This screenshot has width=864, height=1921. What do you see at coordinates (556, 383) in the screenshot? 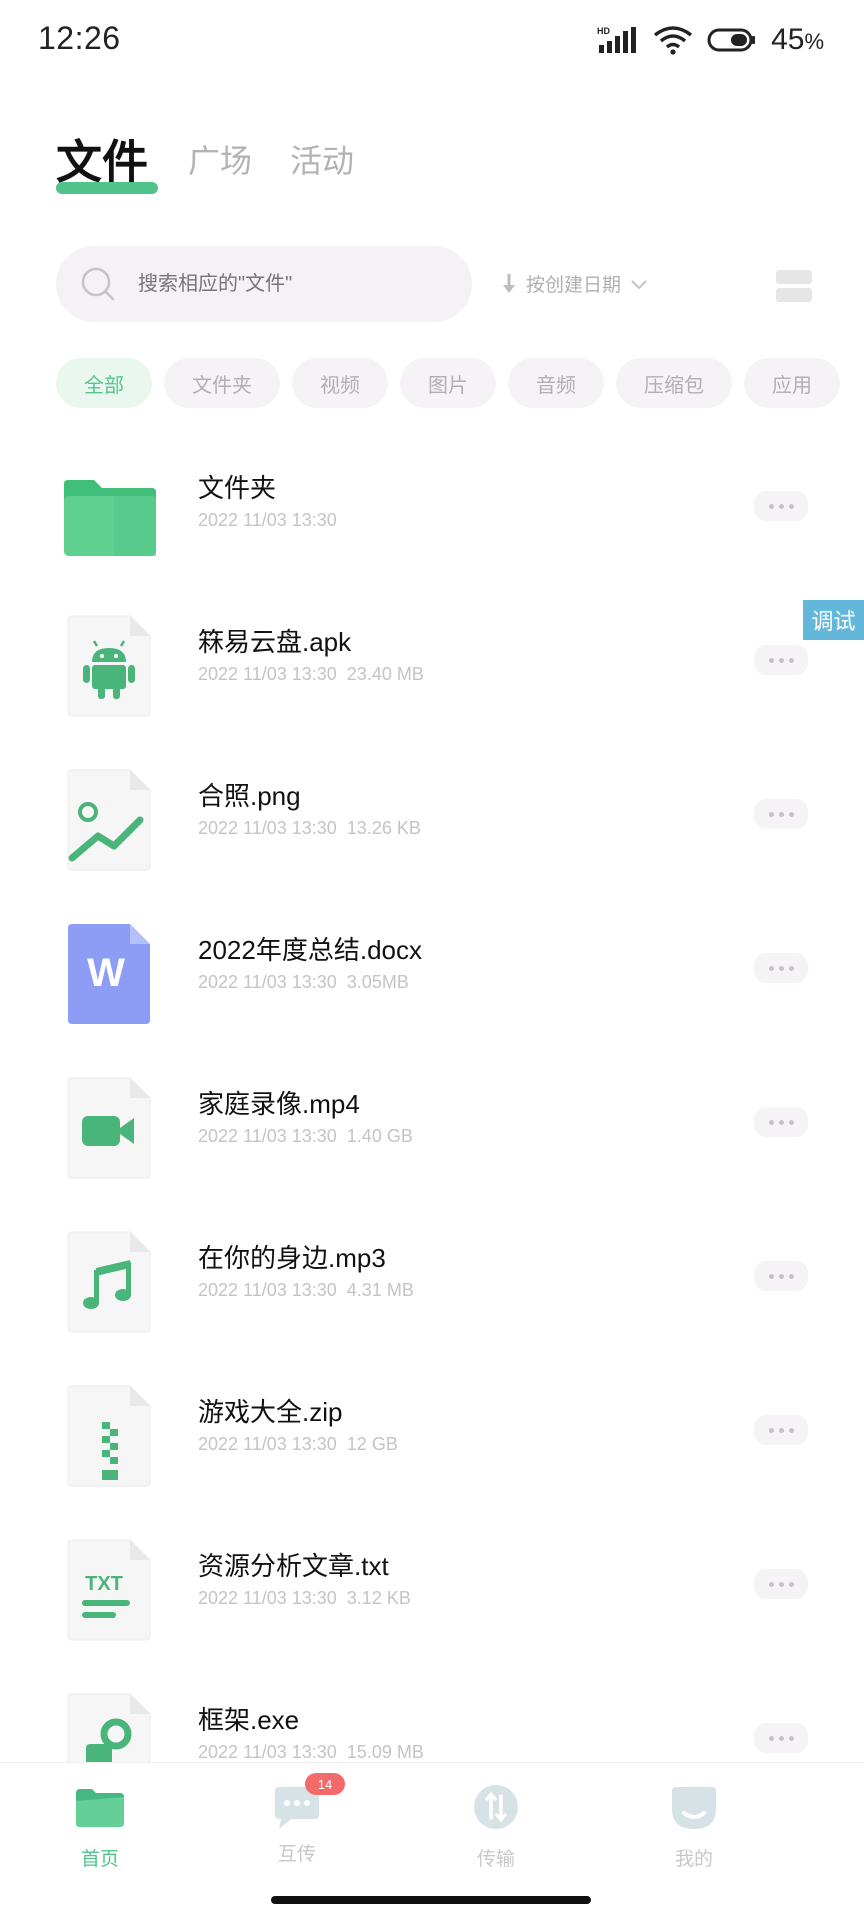
I see `chip-audio: 音频` at bounding box center [556, 383].